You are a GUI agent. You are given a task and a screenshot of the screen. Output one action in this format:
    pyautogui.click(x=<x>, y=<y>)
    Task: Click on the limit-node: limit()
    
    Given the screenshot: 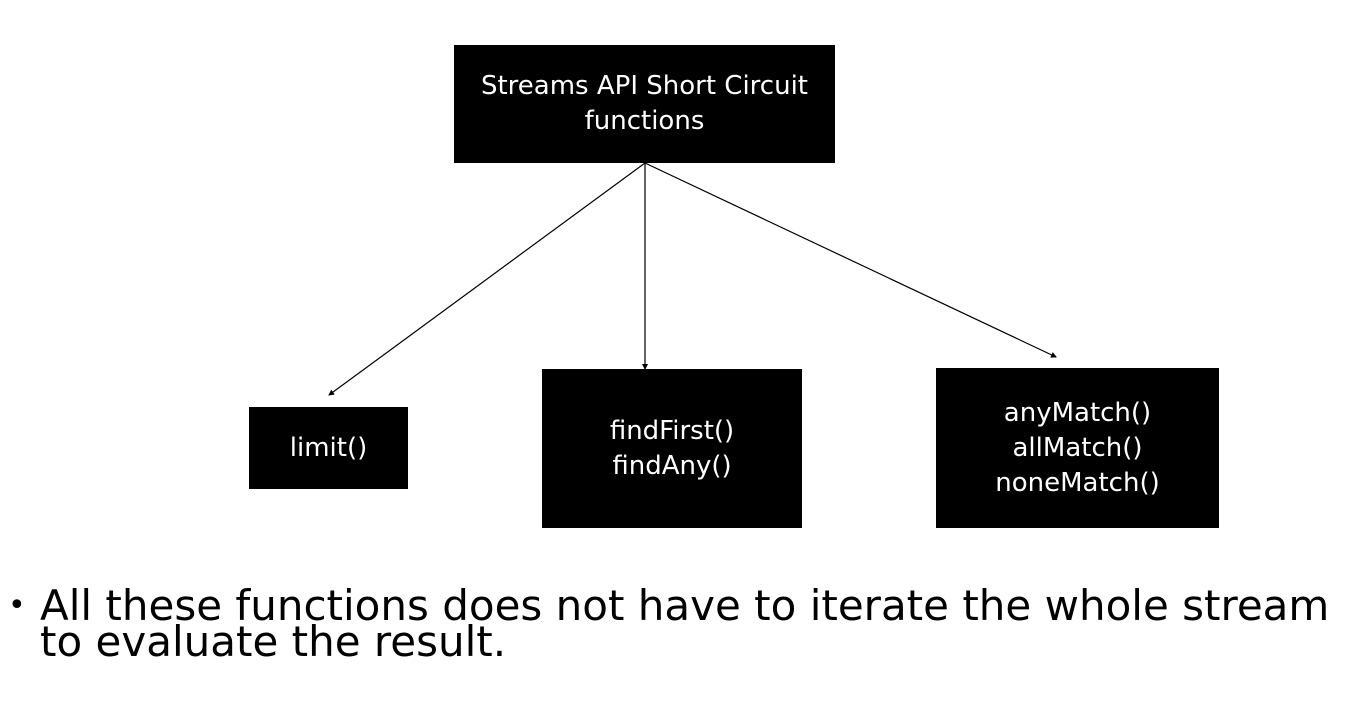 What is the action you would take?
    pyautogui.click(x=328, y=448)
    